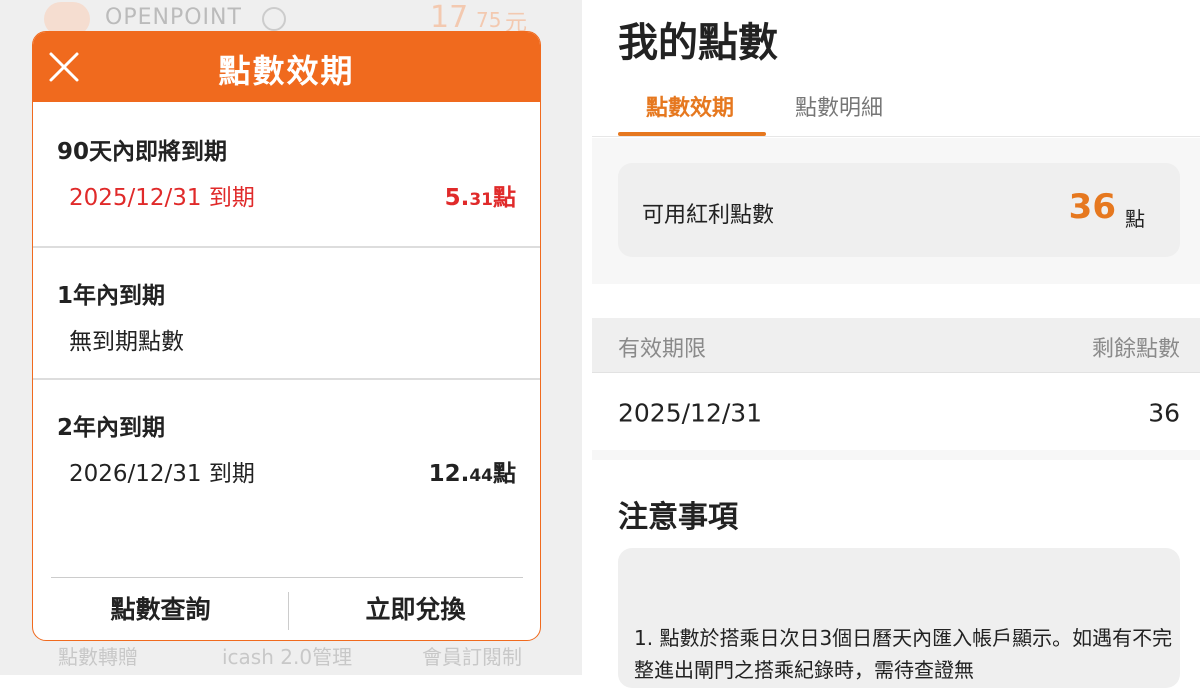 The image size is (1200, 688). What do you see at coordinates (173, 17) in the screenshot?
I see `background-logo-text: OPENPOINT` at bounding box center [173, 17].